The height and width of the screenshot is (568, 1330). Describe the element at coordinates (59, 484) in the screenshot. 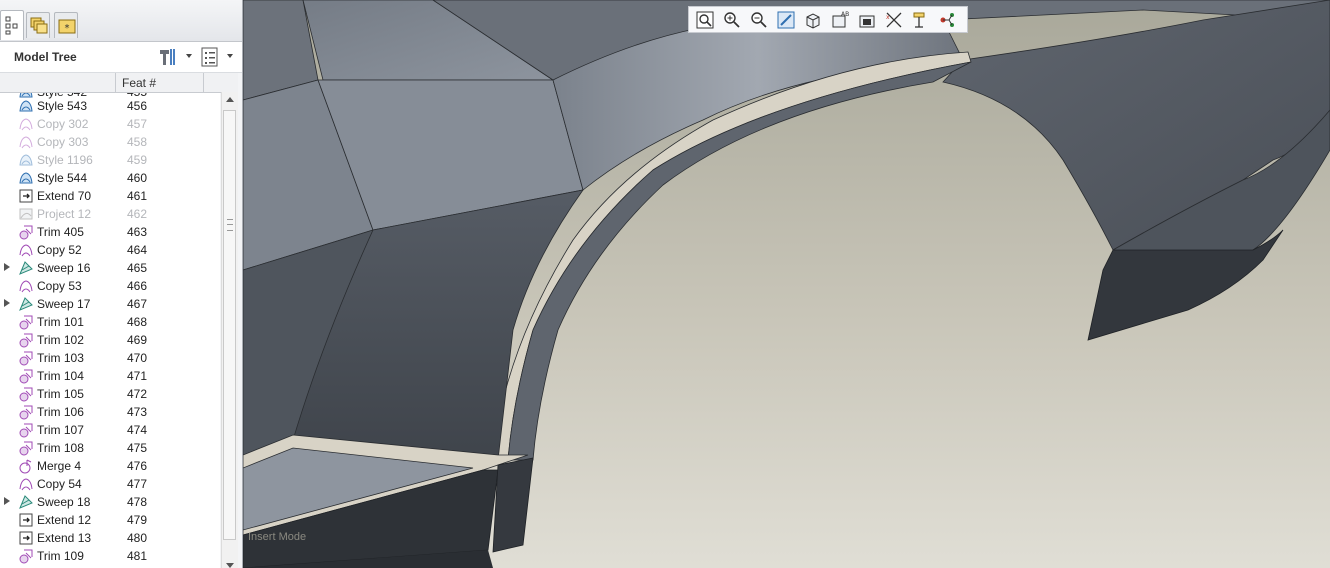

I see `tree-row-name: Copy 54` at that location.